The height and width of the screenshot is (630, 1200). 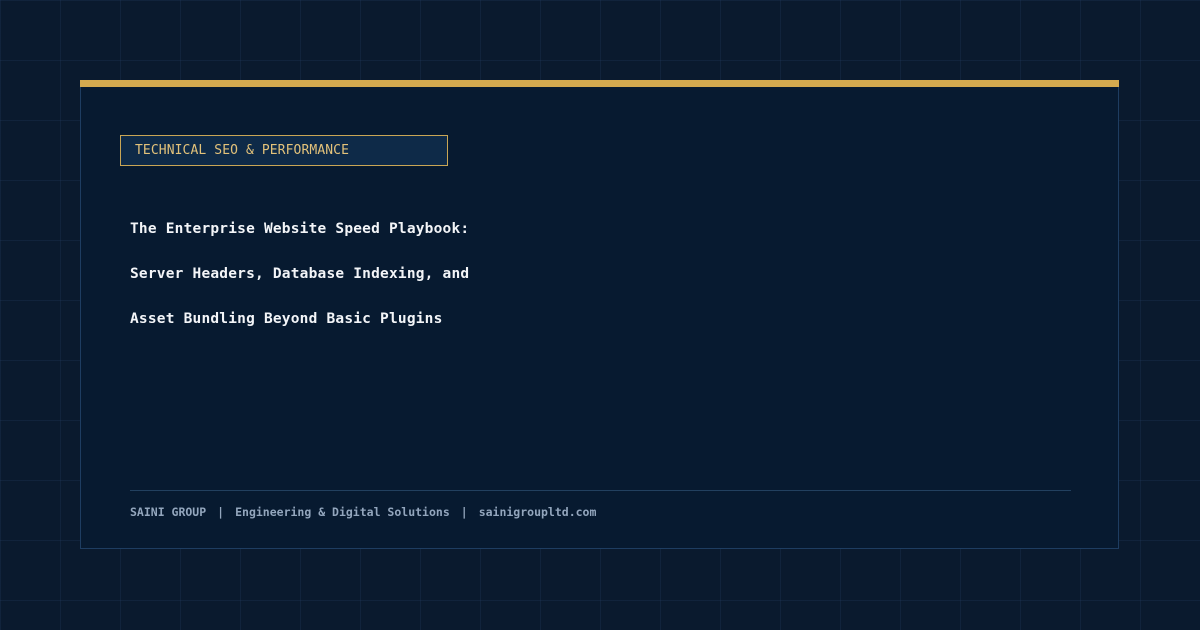 What do you see at coordinates (600, 490) in the screenshot?
I see `footer-divider` at bounding box center [600, 490].